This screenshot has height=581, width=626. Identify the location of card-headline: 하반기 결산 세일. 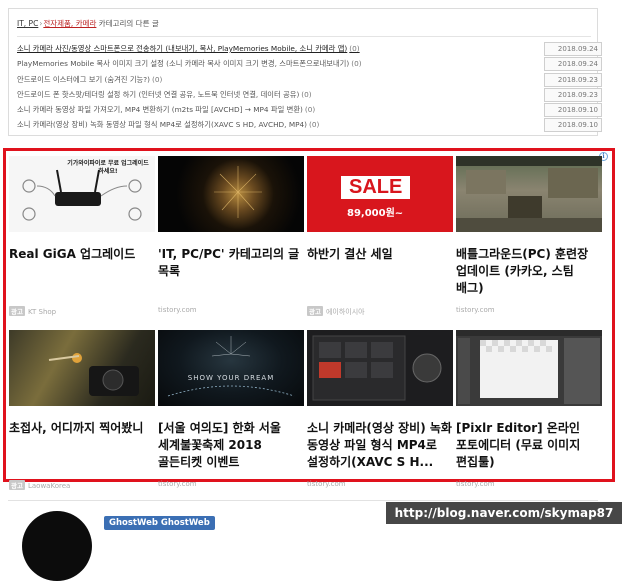
(380, 254).